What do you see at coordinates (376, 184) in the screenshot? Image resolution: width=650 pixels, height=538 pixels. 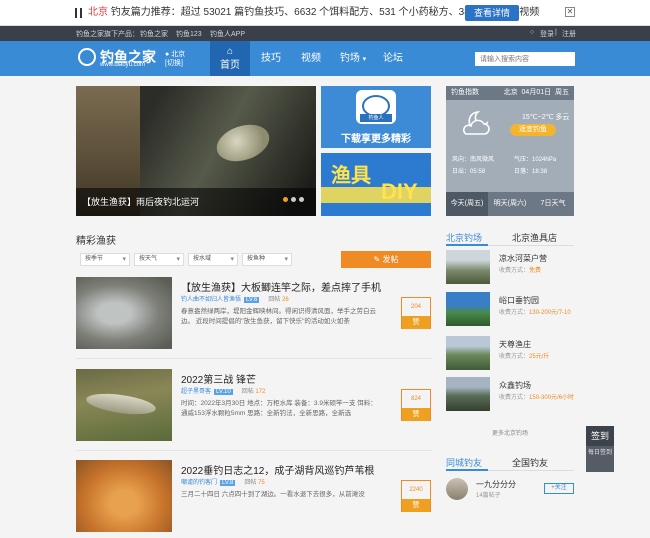 I see `gear-diy-ad: 渔具 DIY` at bounding box center [376, 184].